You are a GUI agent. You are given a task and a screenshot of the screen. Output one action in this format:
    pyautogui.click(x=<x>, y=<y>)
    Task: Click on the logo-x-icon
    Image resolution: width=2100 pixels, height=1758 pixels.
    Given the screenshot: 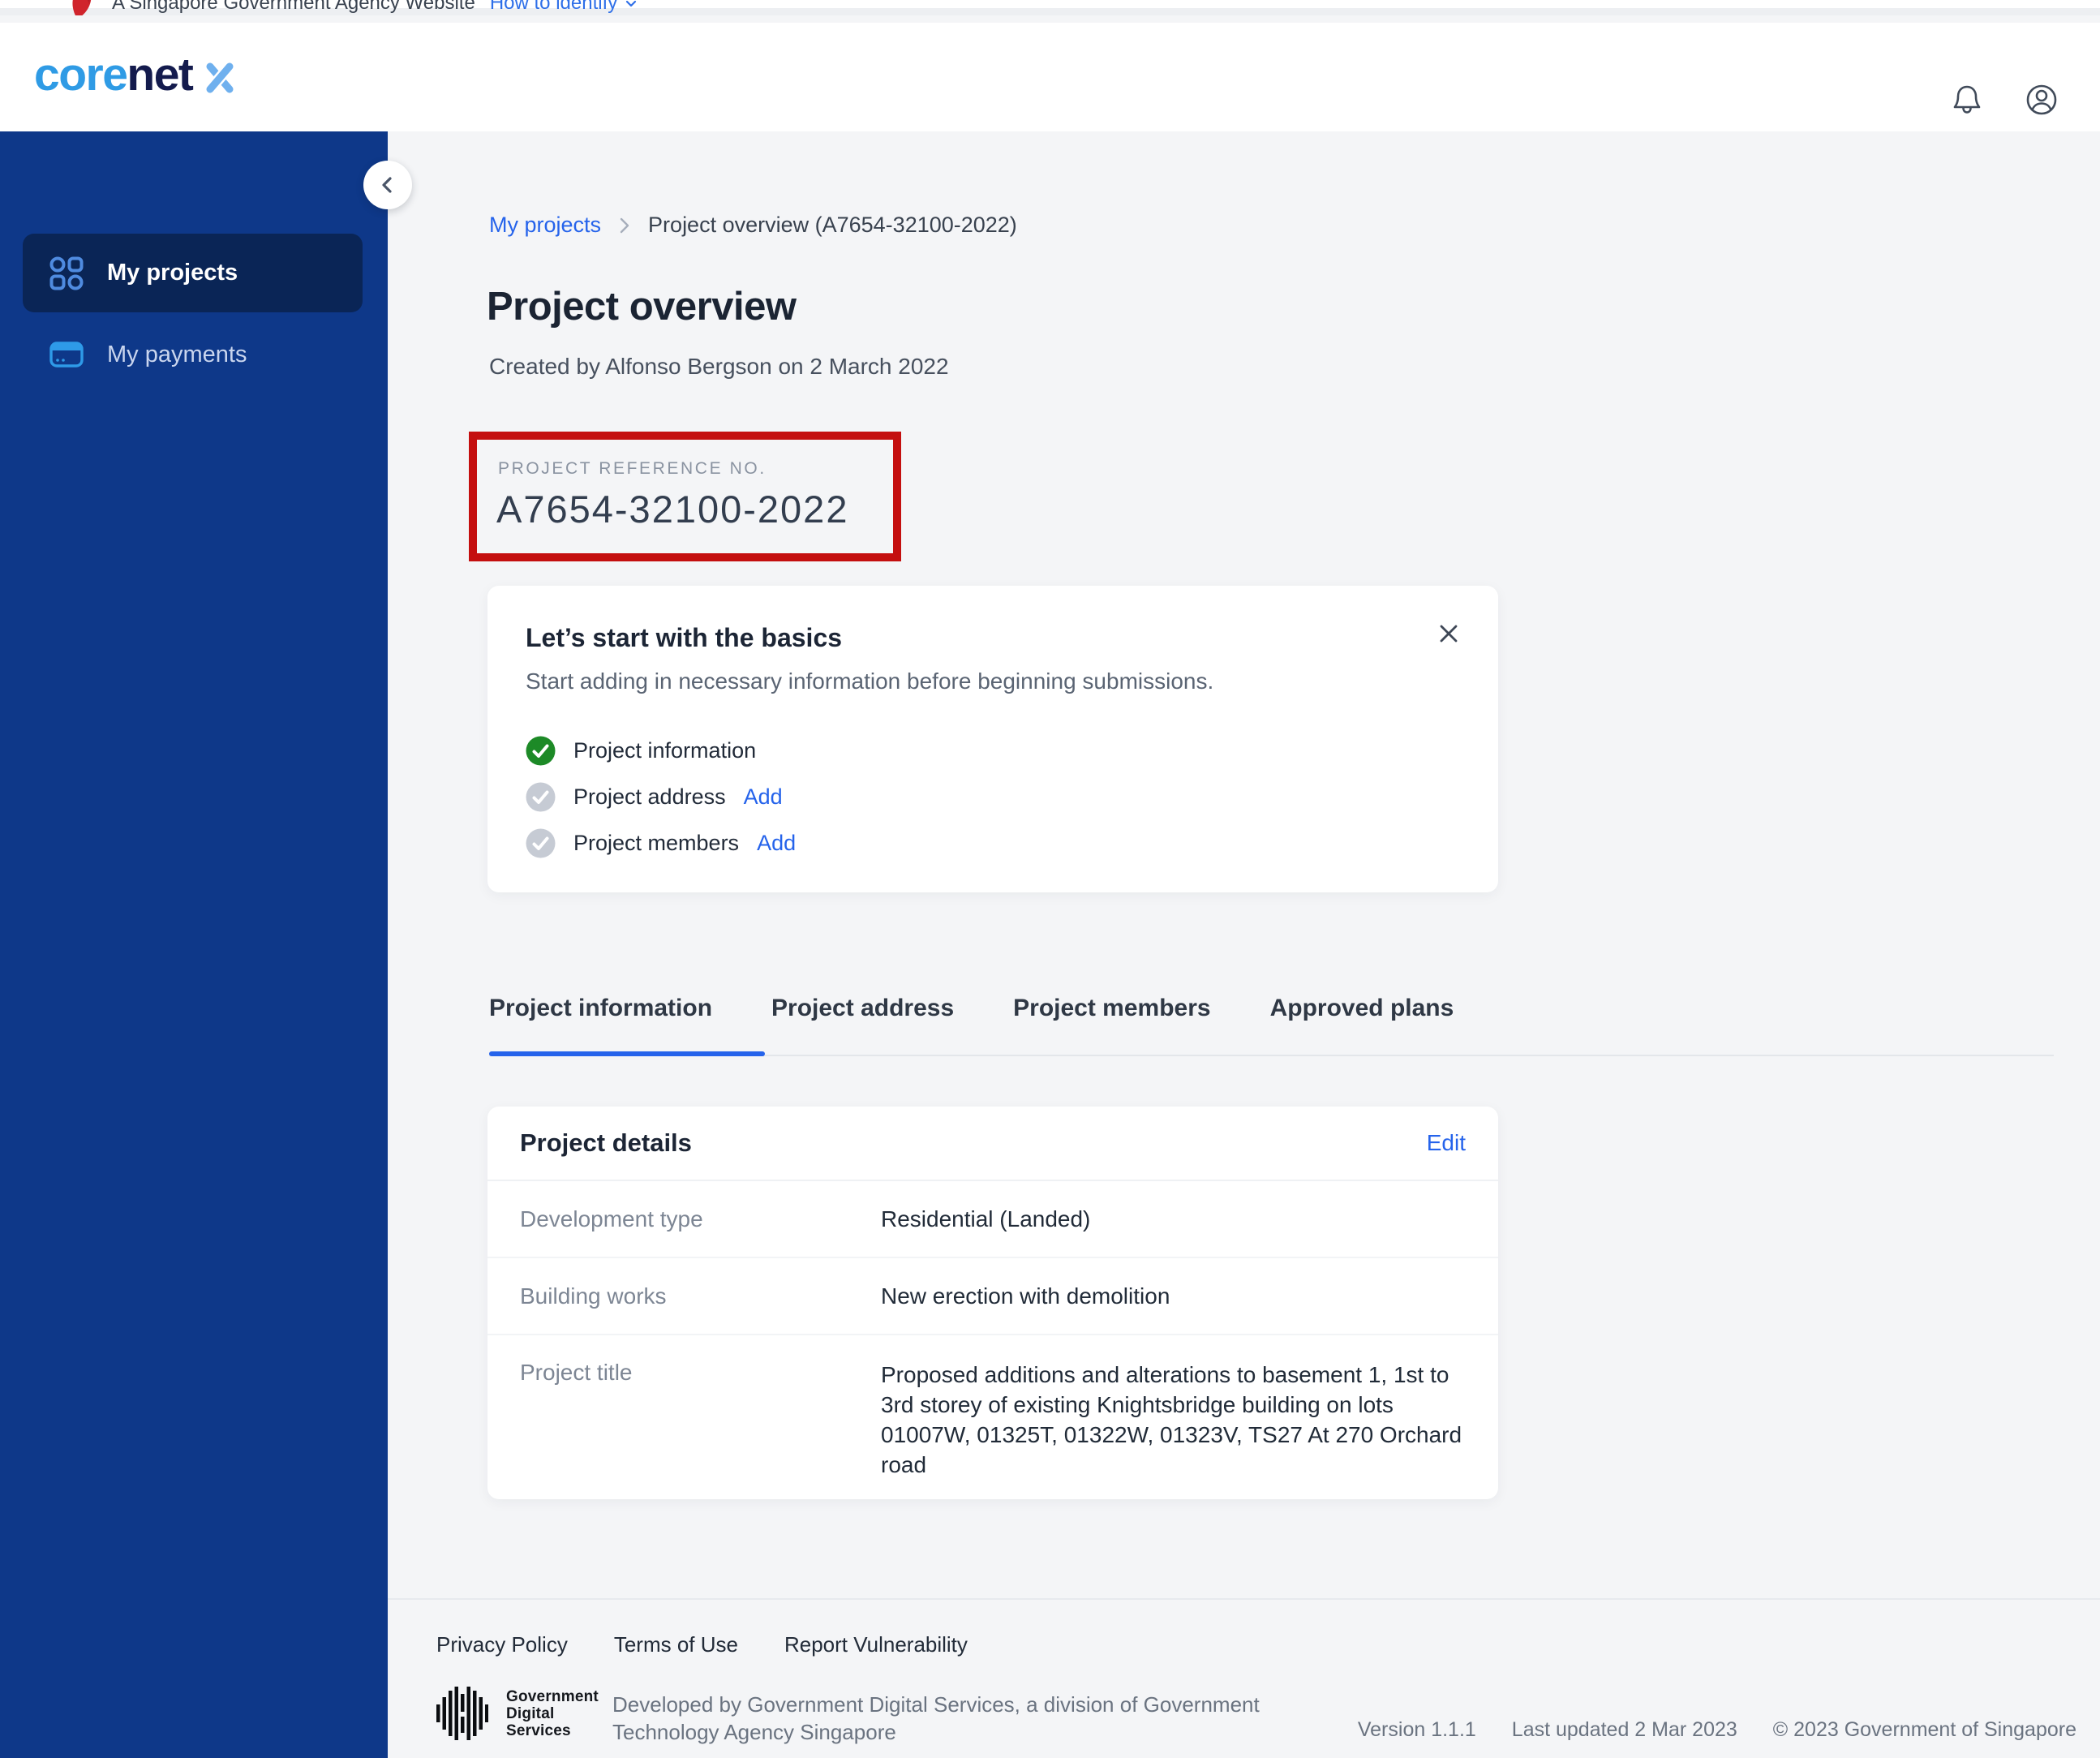 What is the action you would take?
    pyautogui.click(x=219, y=77)
    